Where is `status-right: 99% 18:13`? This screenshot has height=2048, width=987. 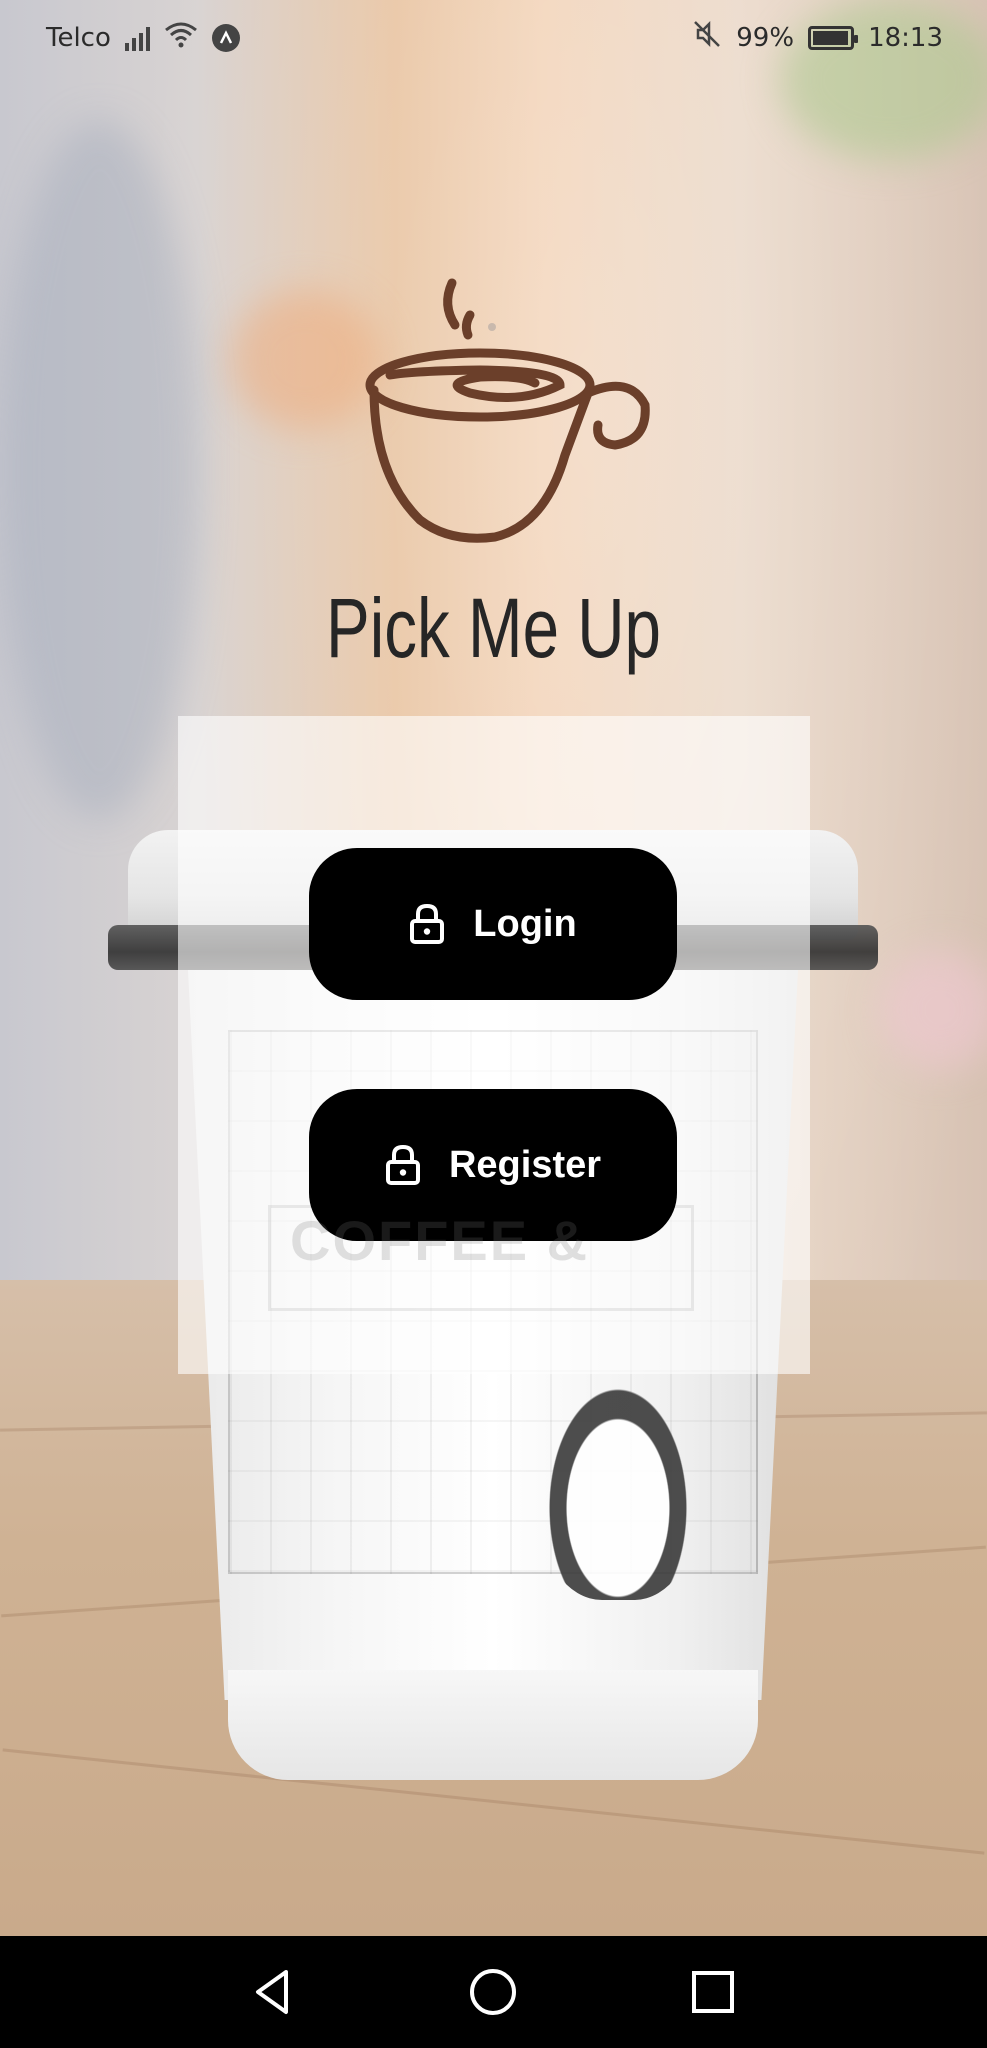 status-right: 99% 18:13 is located at coordinates (817, 37).